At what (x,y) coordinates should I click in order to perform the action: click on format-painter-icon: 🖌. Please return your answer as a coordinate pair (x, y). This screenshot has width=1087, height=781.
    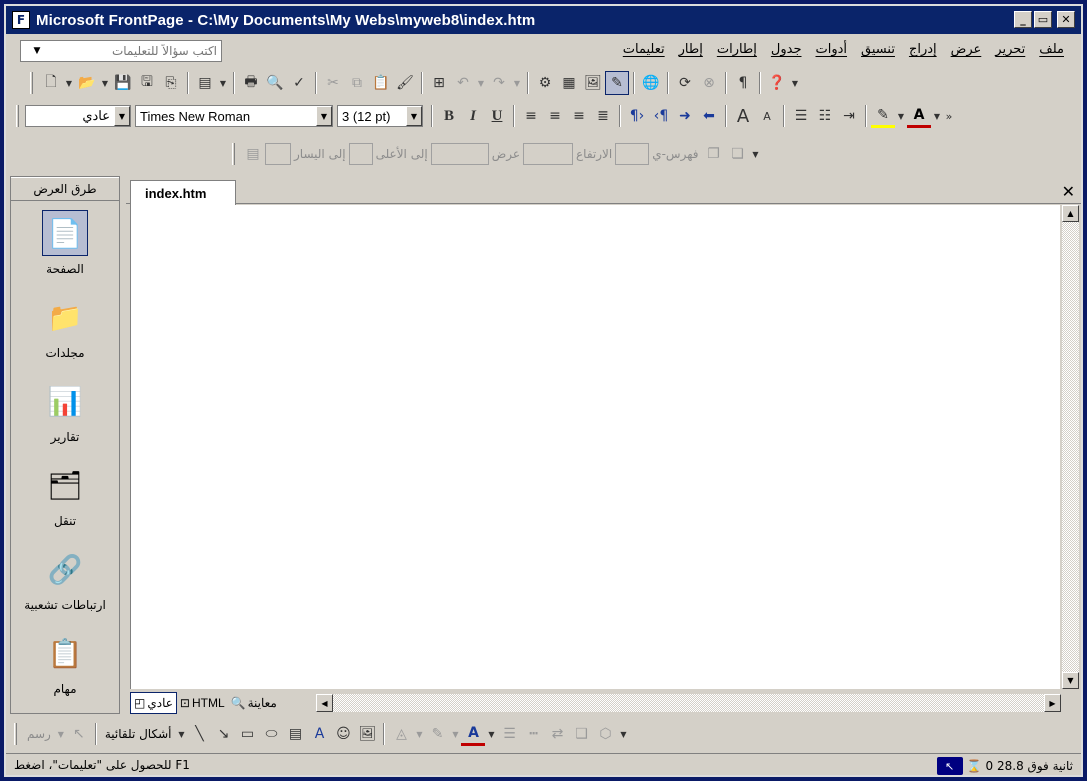
    Looking at the image, I should click on (405, 83).